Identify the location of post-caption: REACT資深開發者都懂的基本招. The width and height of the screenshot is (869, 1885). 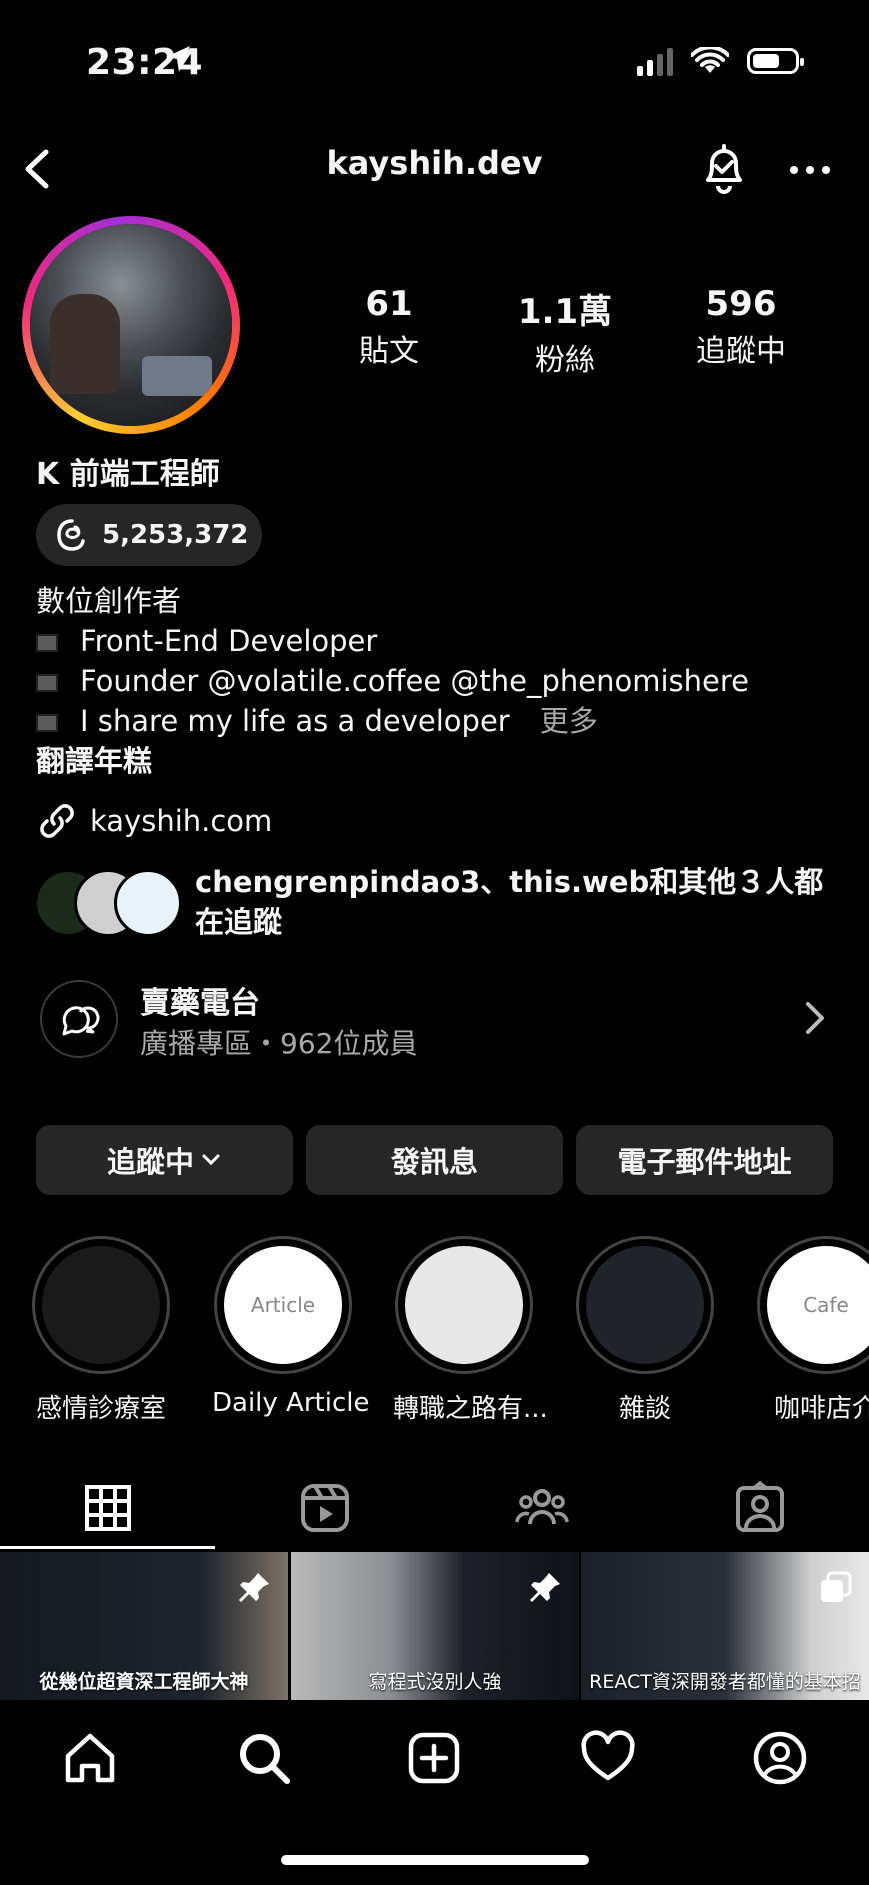
(725, 1682).